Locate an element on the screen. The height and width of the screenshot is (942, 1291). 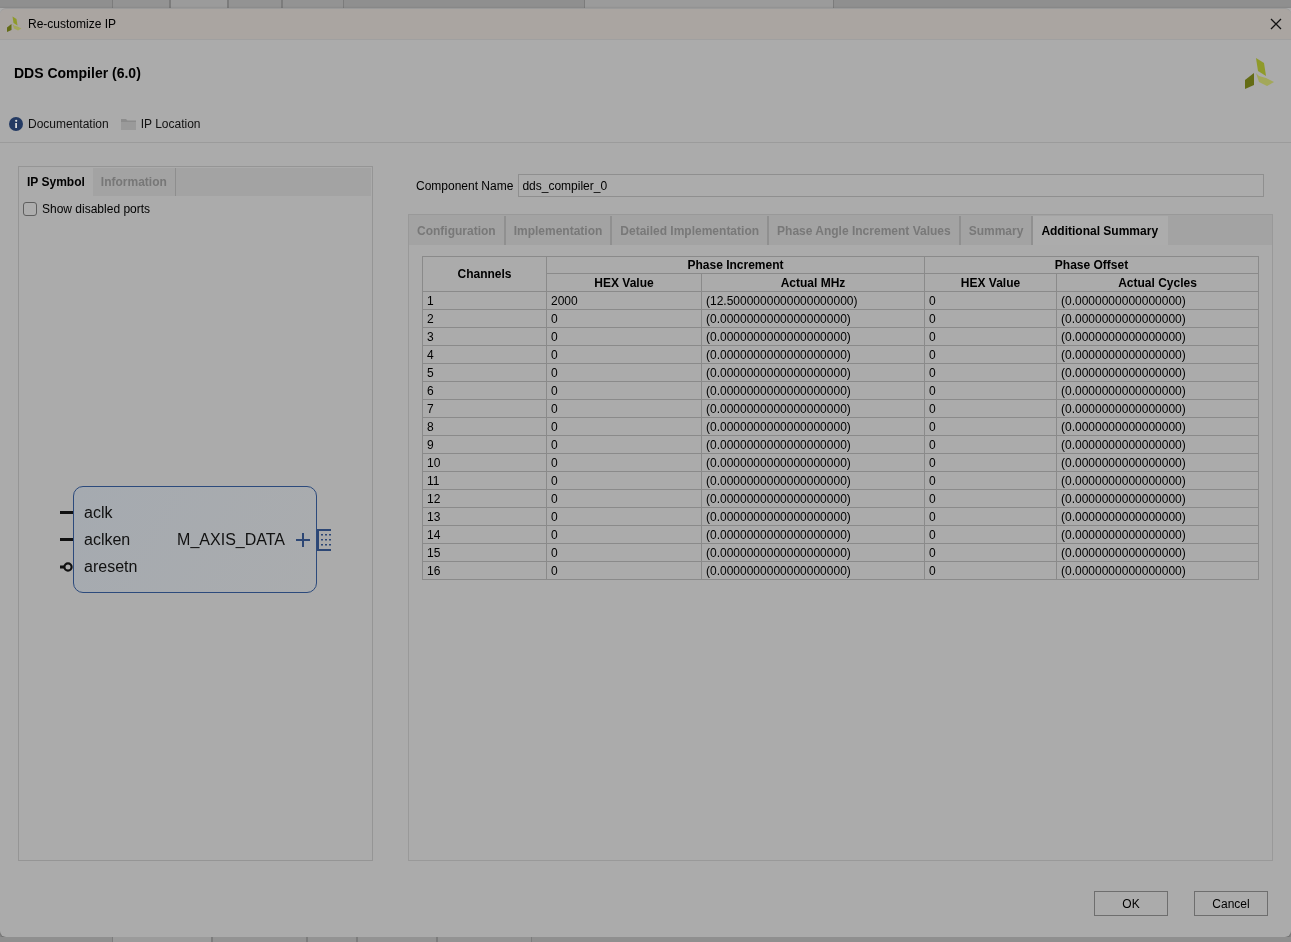
tab: Additional Summary is located at coordinates (1101, 230).